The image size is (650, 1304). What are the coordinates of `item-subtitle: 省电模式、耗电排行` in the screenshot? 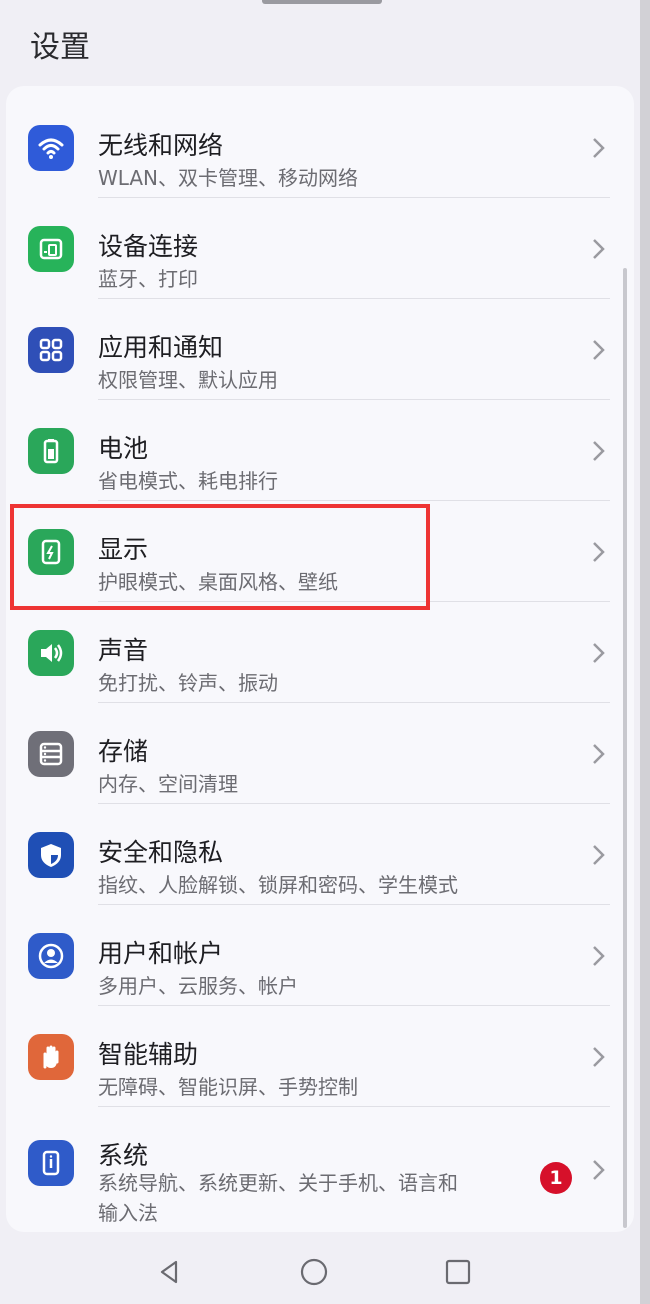 It's located at (188, 481).